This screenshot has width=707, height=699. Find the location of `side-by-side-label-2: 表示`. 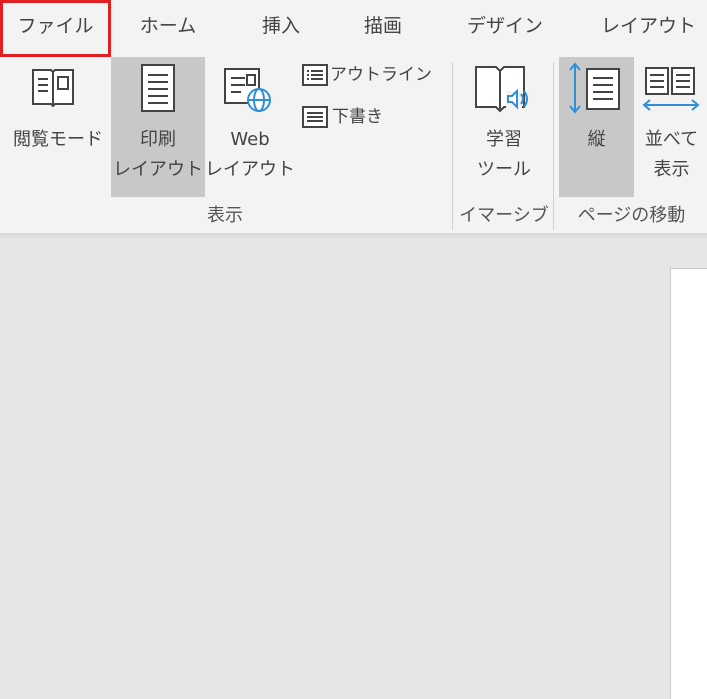

side-by-side-label-2: 表示 is located at coordinates (671, 169).